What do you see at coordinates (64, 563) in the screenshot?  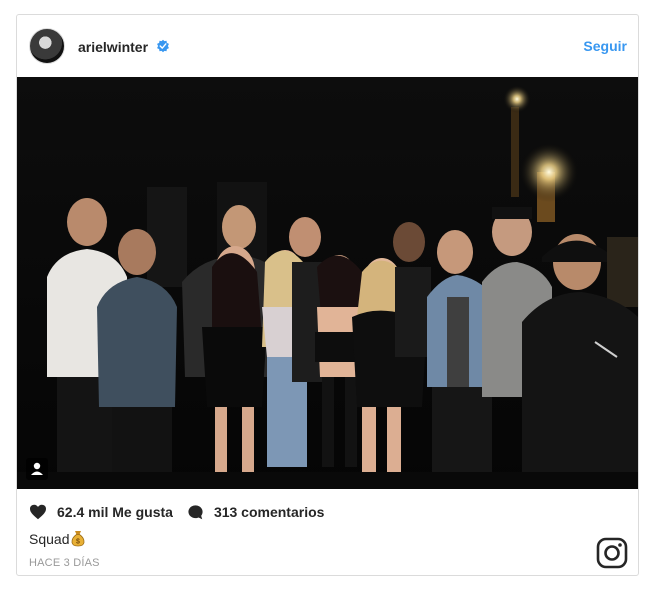 I see `post-date: HACE 3 DÍAS` at bounding box center [64, 563].